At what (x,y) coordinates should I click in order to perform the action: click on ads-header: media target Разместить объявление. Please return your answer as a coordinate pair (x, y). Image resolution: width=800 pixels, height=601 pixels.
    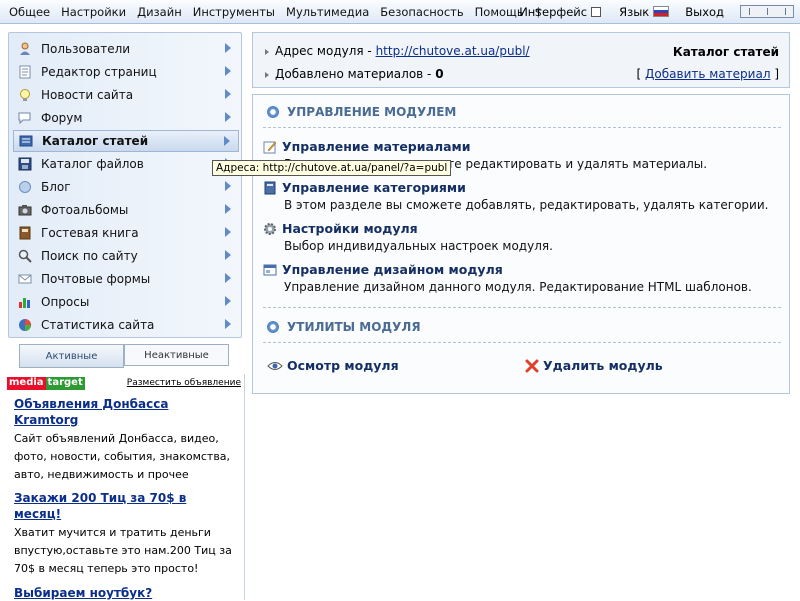
    Looking at the image, I should click on (124, 384).